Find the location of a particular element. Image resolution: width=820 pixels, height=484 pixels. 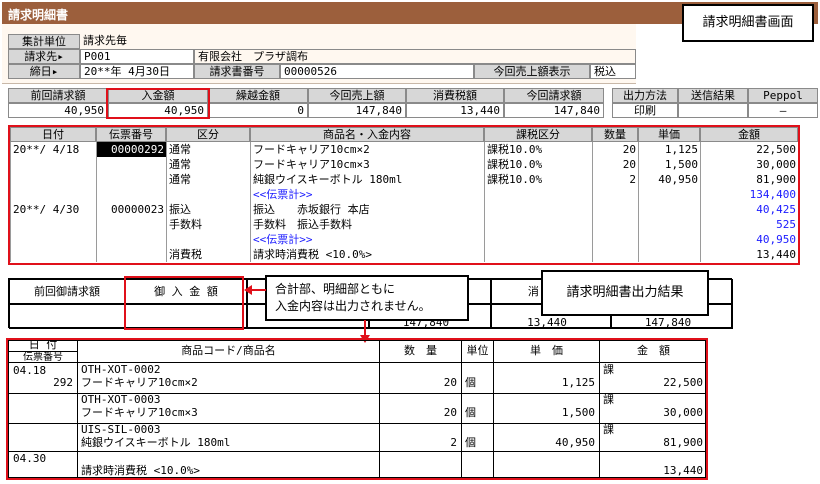

note-line: 合計部、明細部ともに is located at coordinates (335, 289).